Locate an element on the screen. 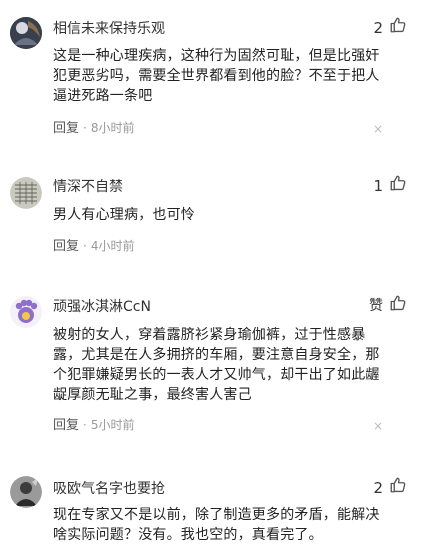 Image resolution: width=421 pixels, height=550 pixels. username: 吸欧气名字也要抢 is located at coordinates (109, 489).